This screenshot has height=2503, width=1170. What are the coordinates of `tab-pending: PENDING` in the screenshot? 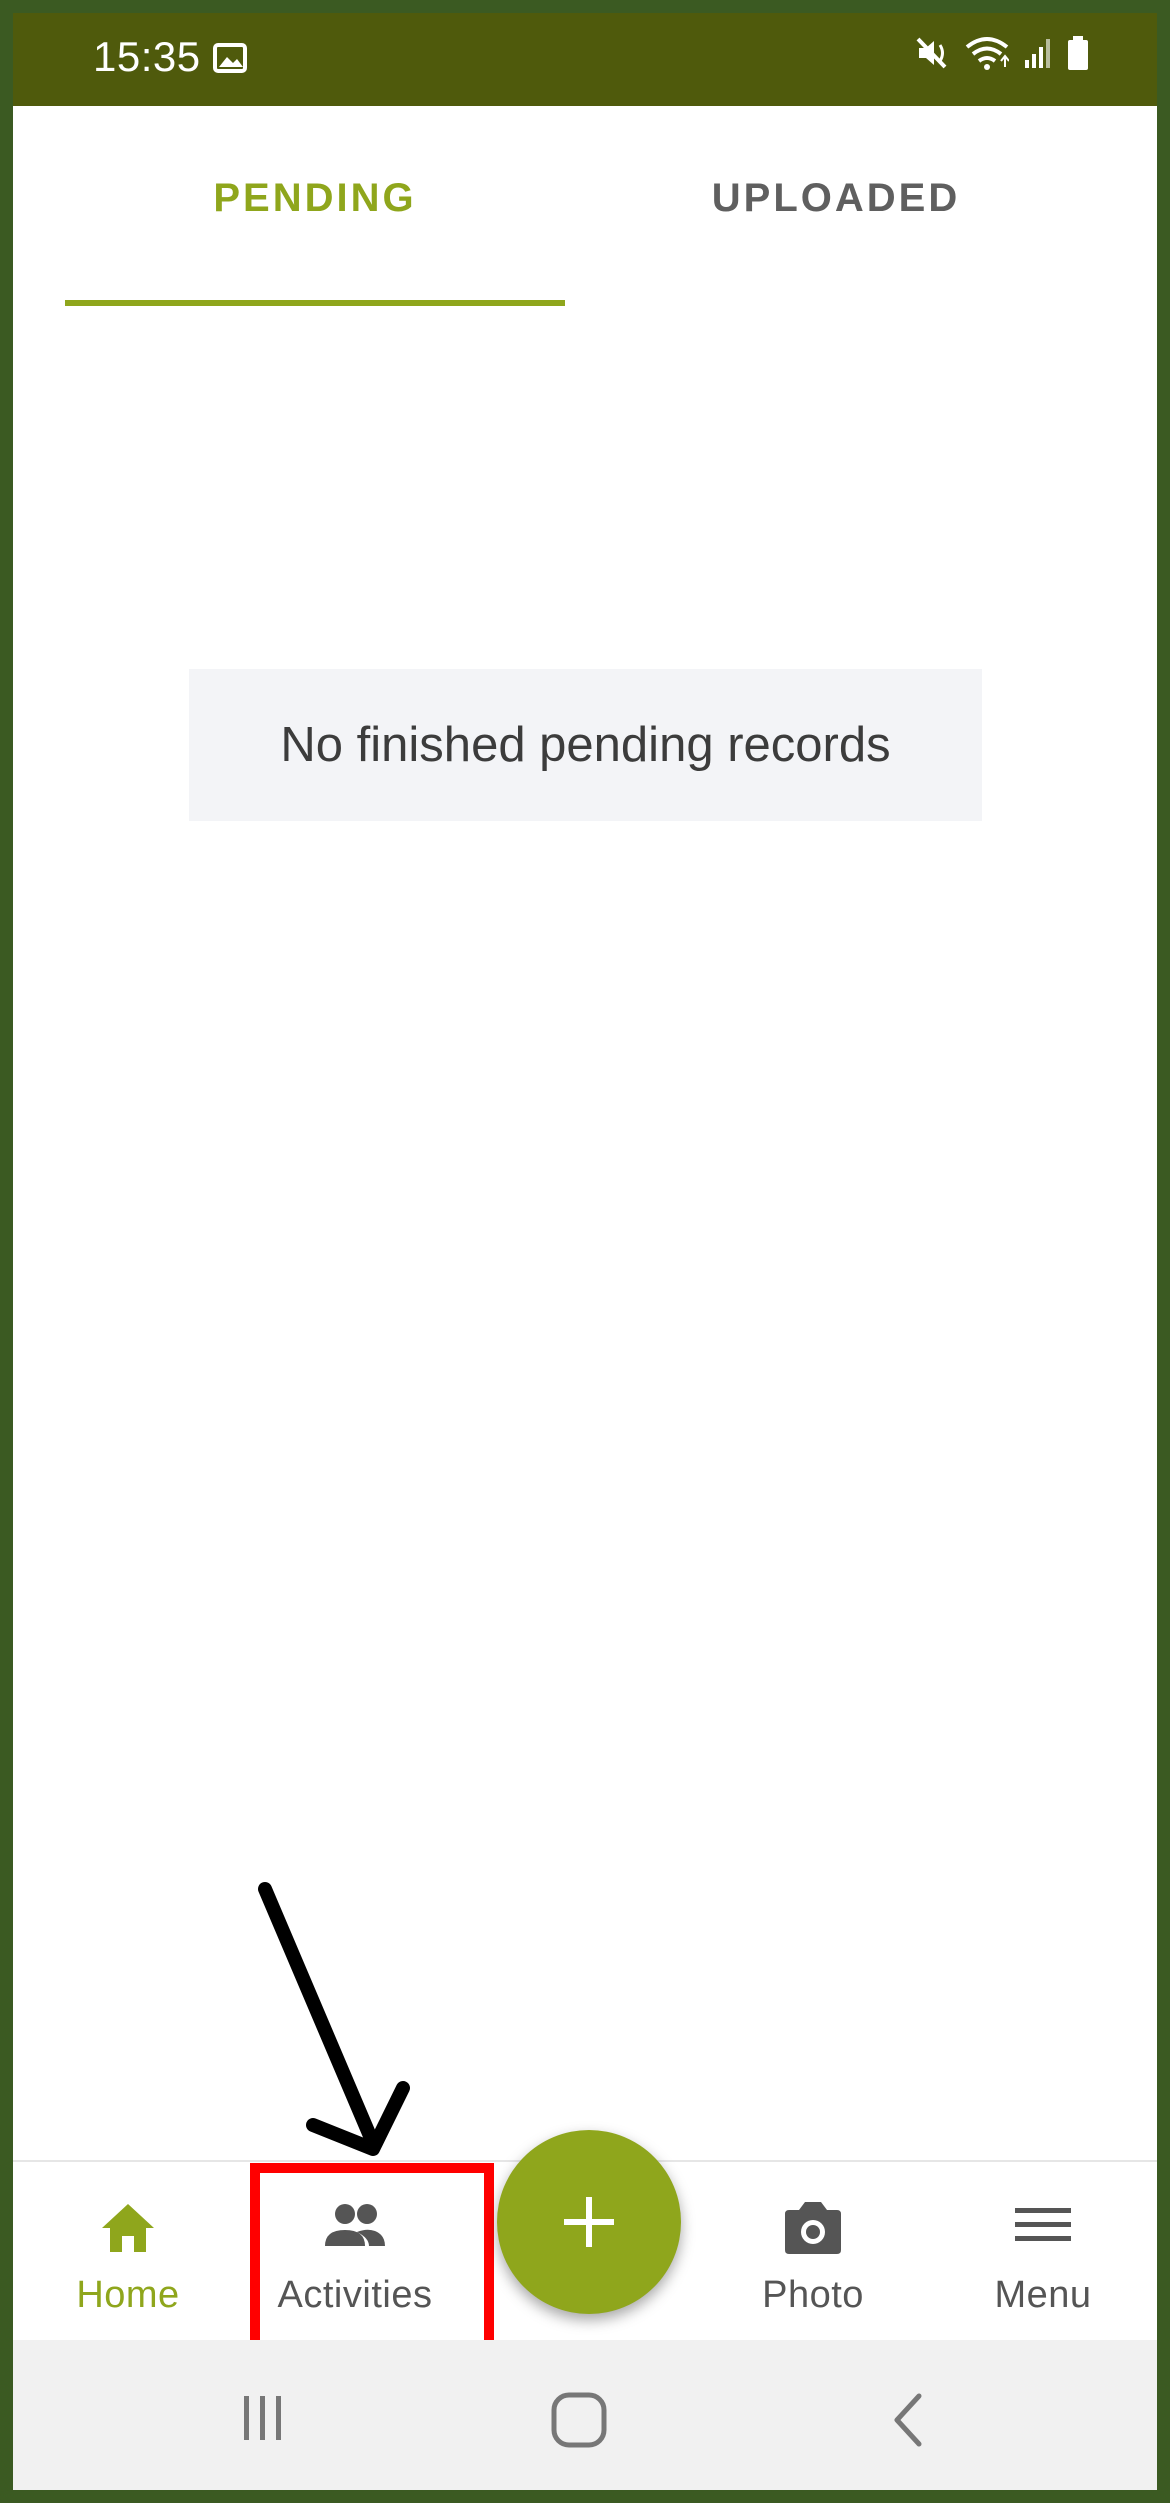 It's located at (315, 198).